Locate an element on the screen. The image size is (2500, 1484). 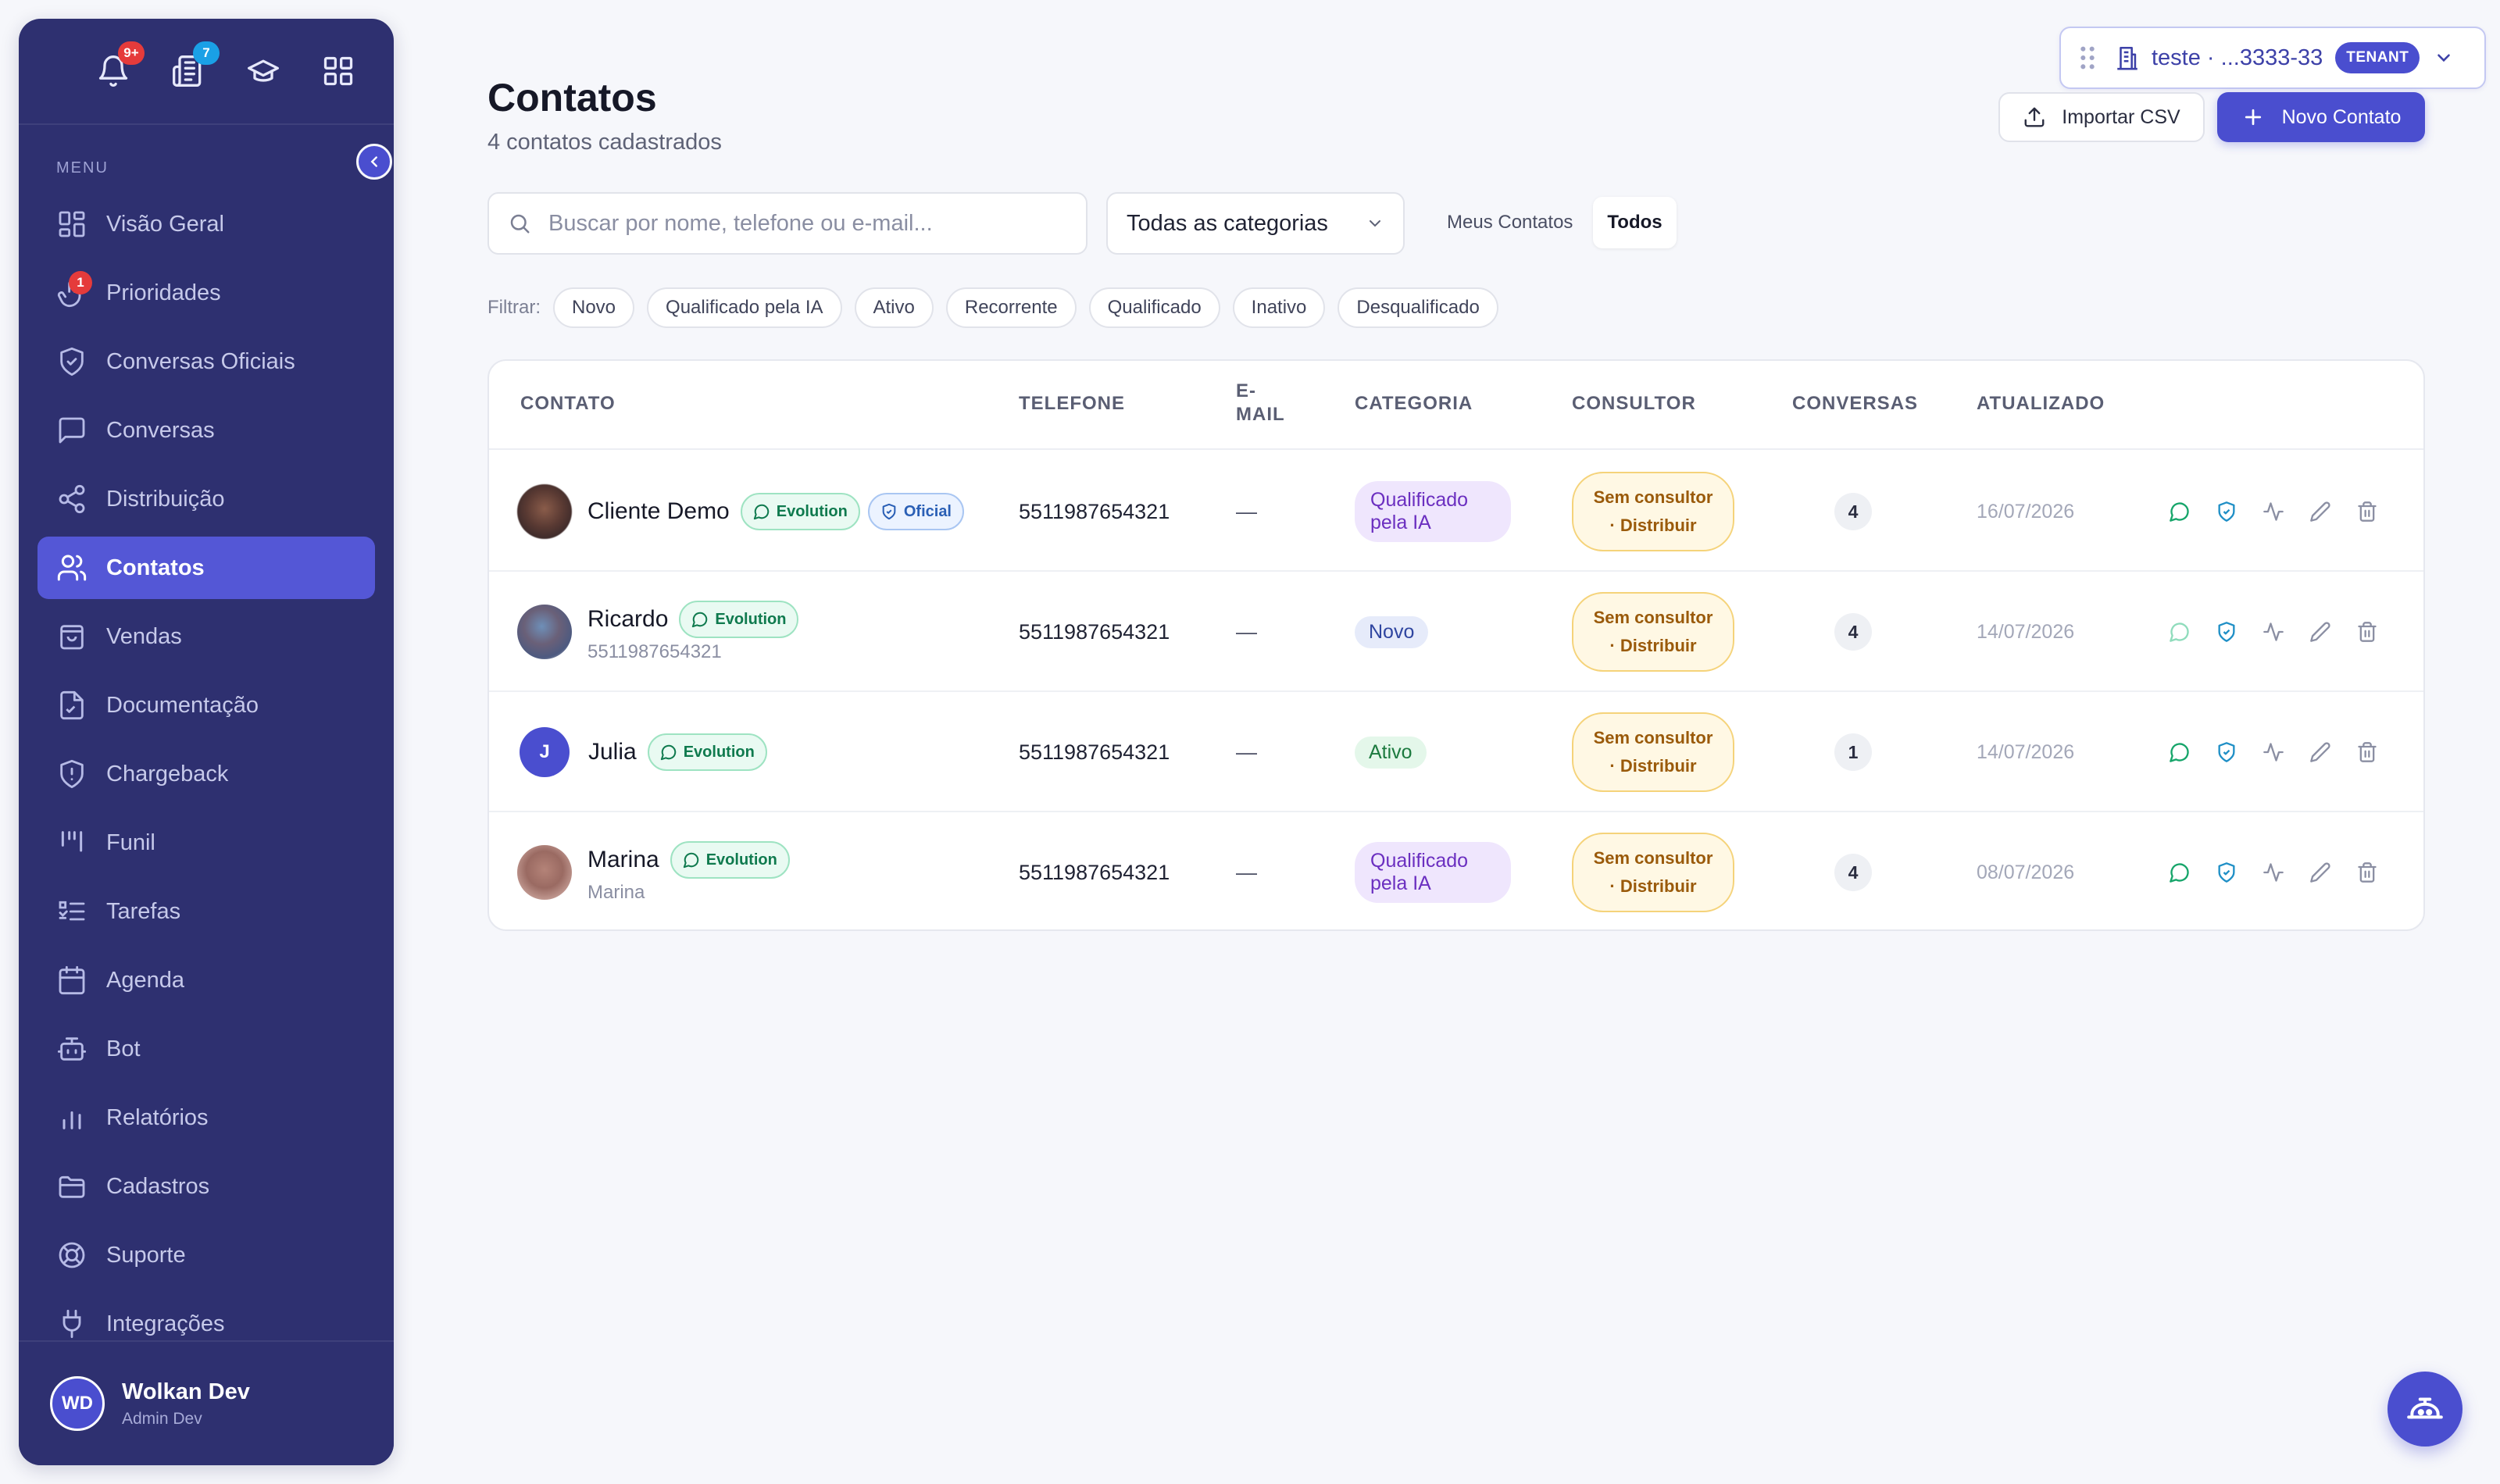
sidebar-item-agenda: Agenda is located at coordinates (206, 980).